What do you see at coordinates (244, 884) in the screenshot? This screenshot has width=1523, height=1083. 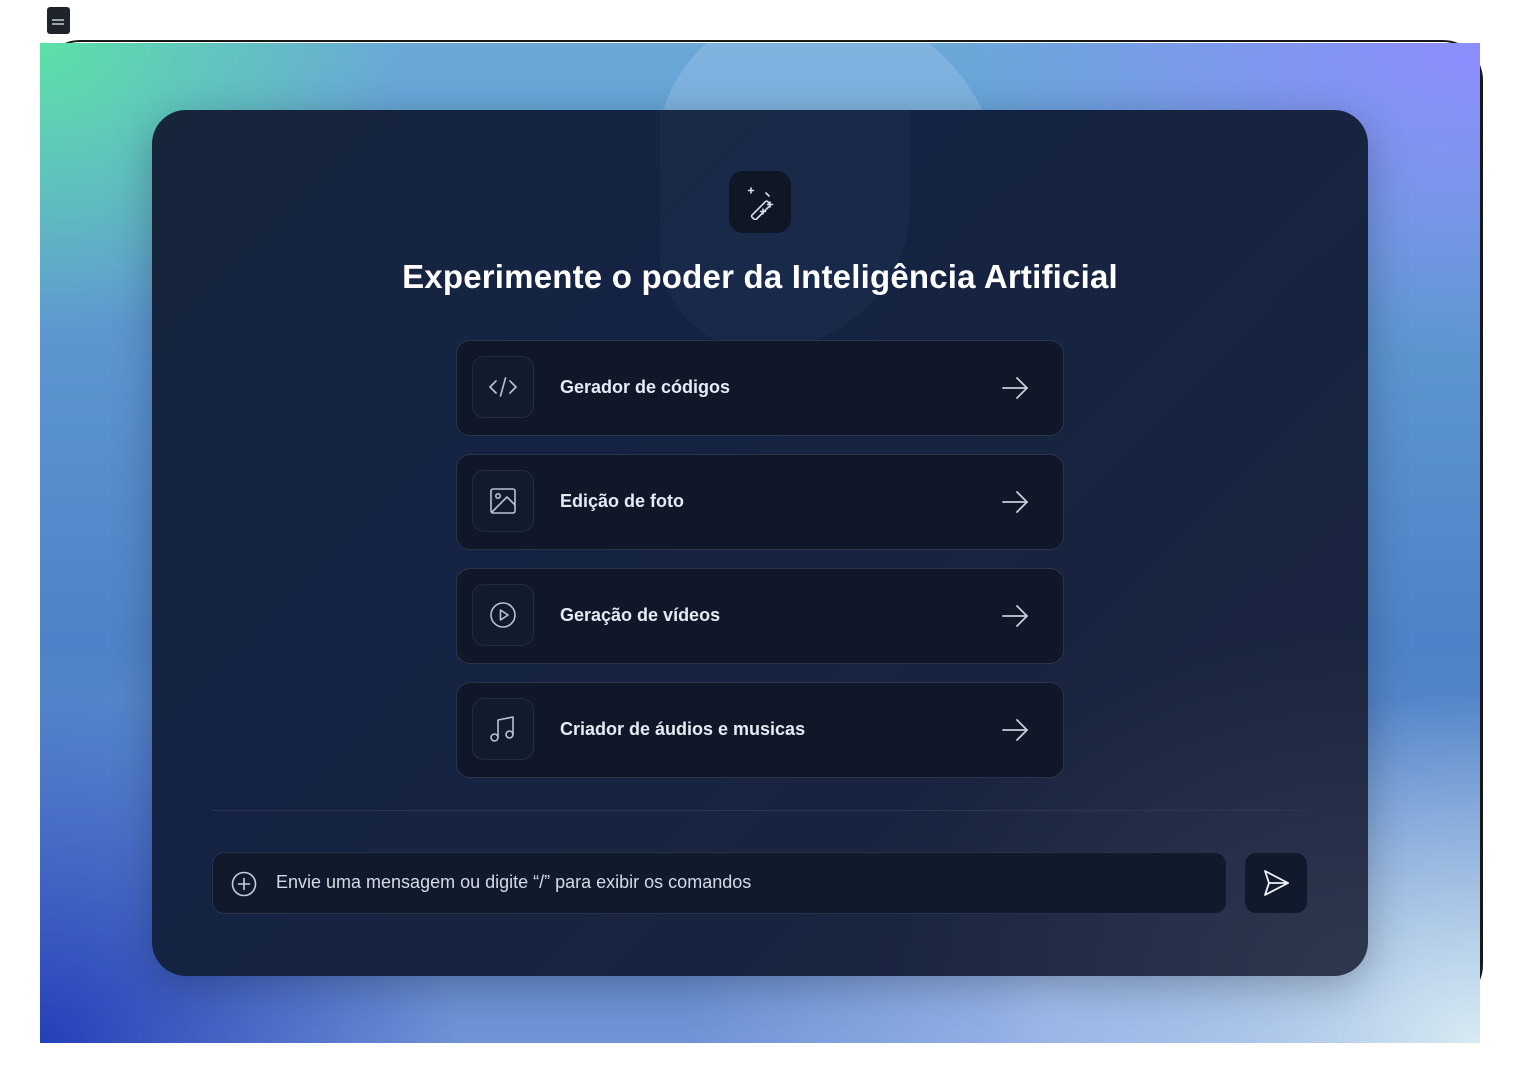 I see `plus-circle-icon` at bounding box center [244, 884].